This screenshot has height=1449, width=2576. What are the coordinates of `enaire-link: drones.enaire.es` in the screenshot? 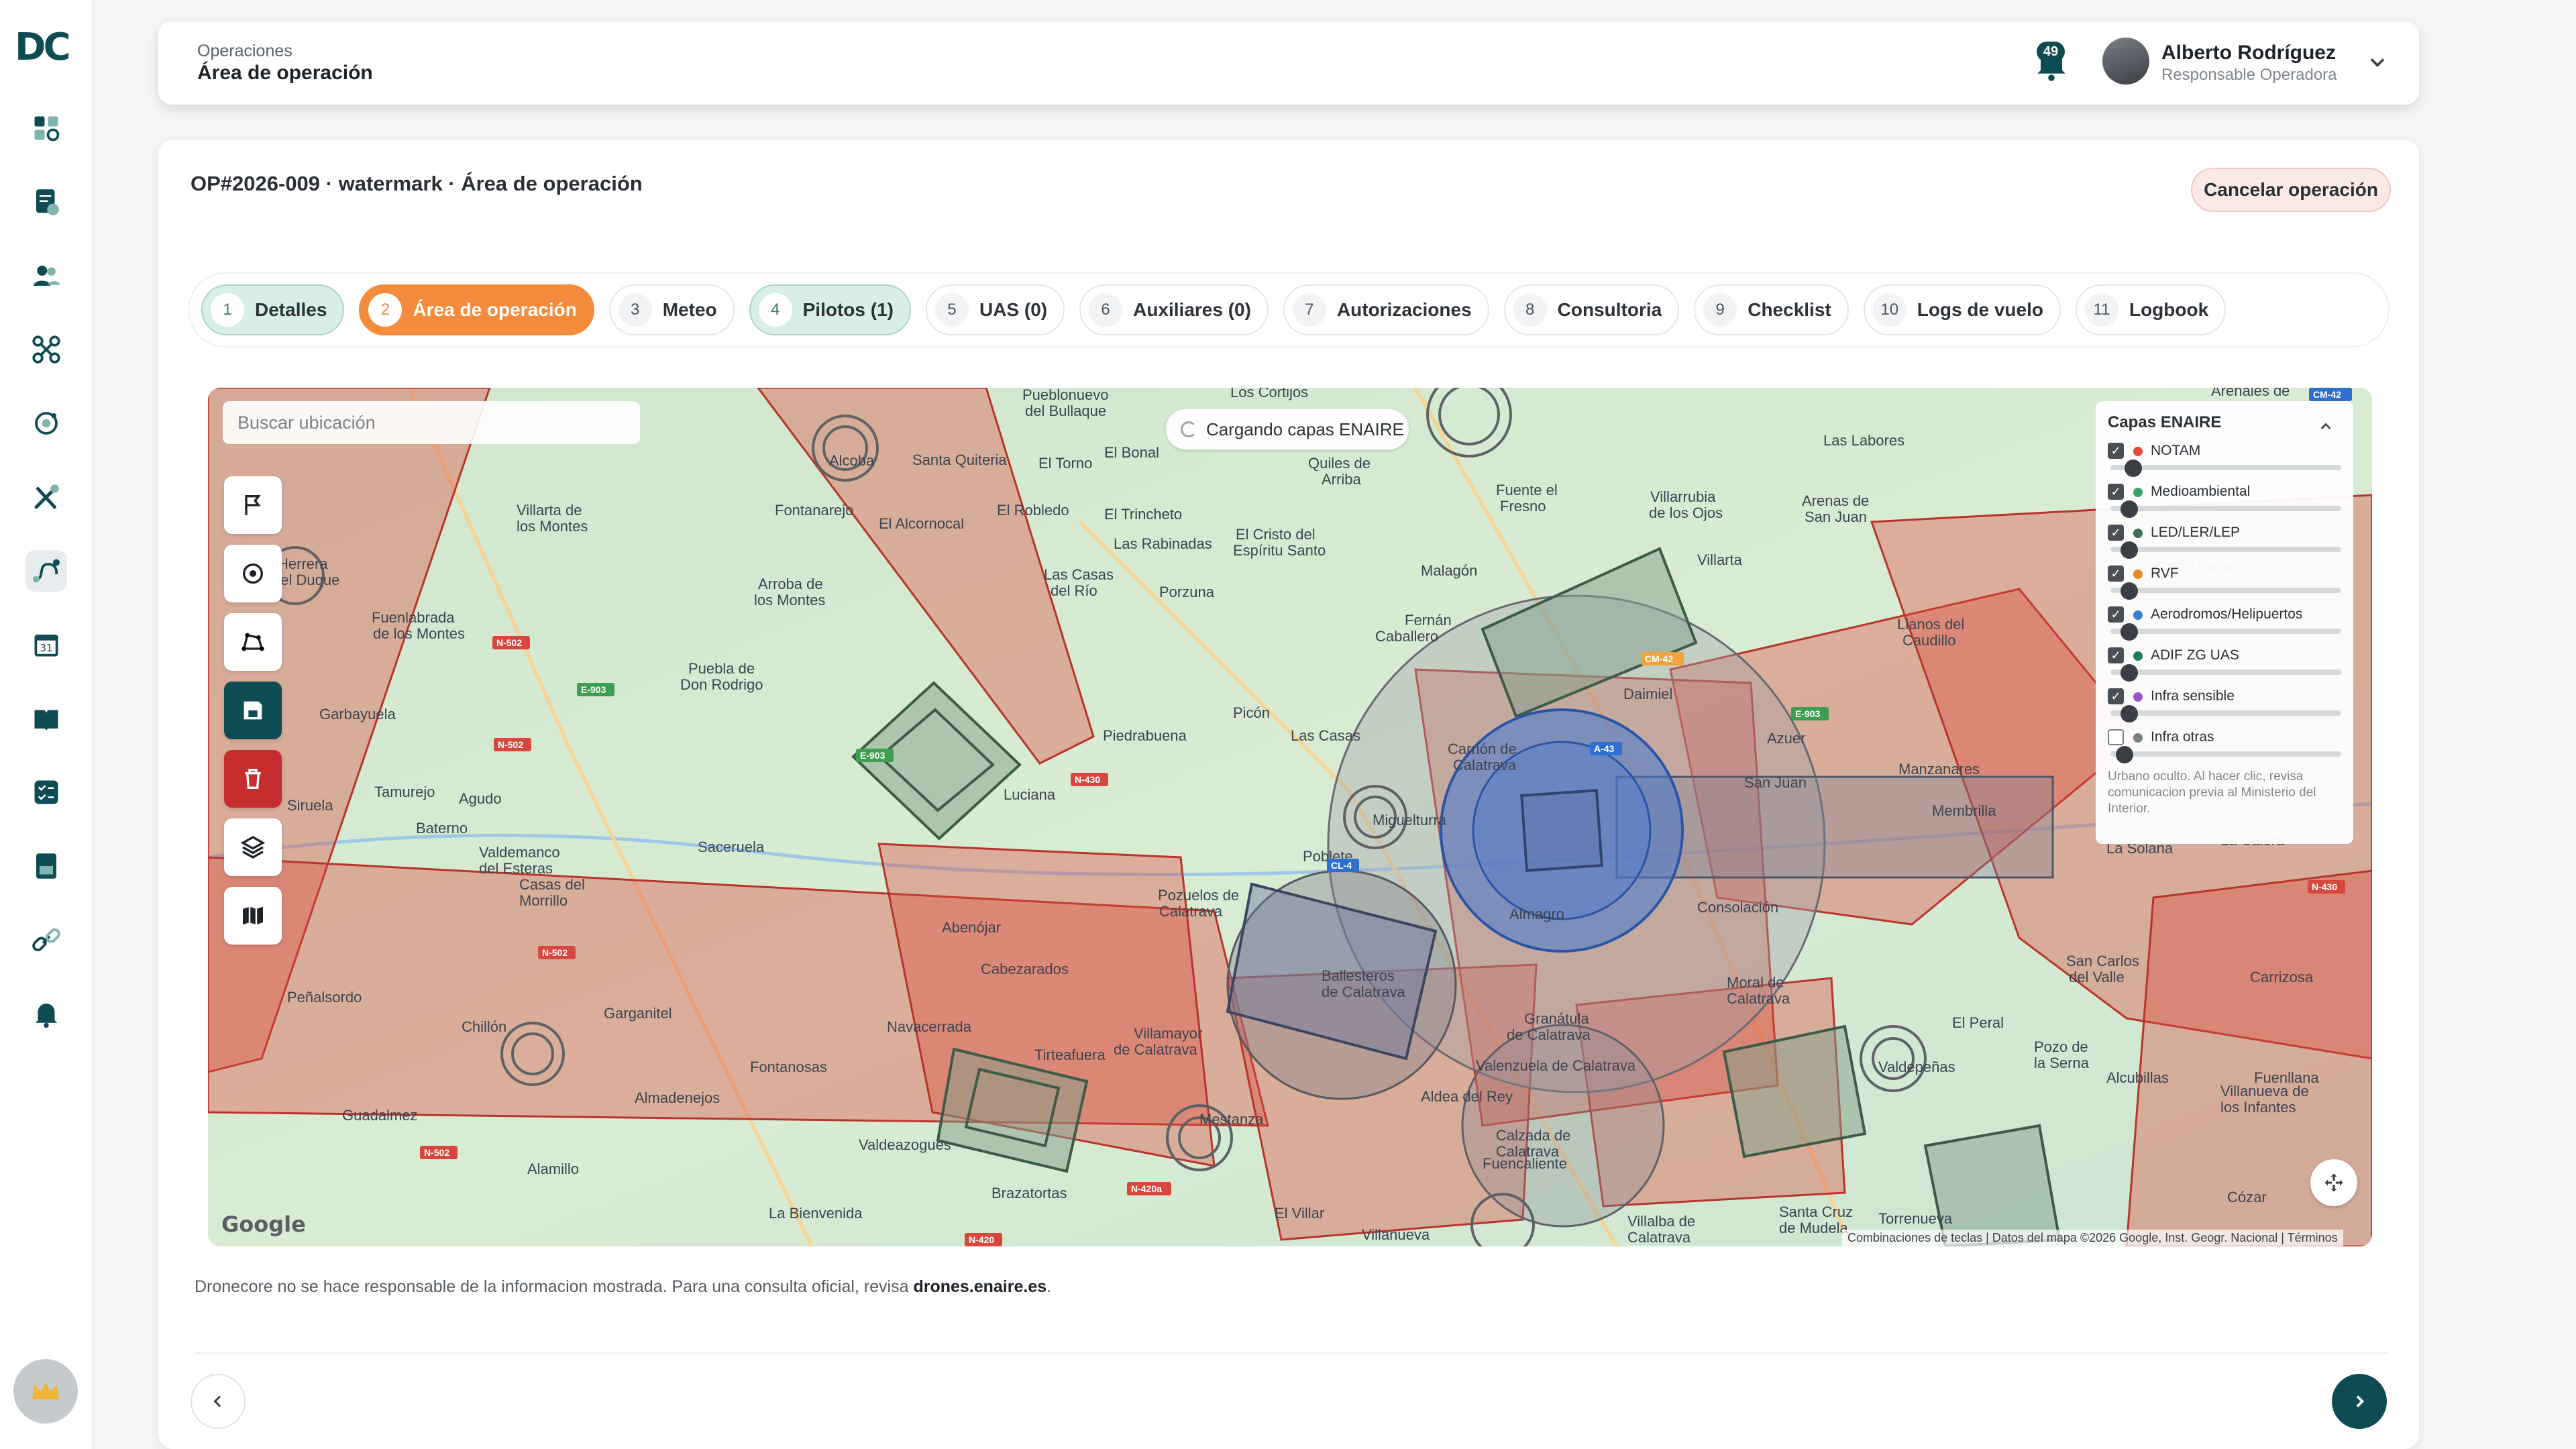 It's located at (979, 1286).